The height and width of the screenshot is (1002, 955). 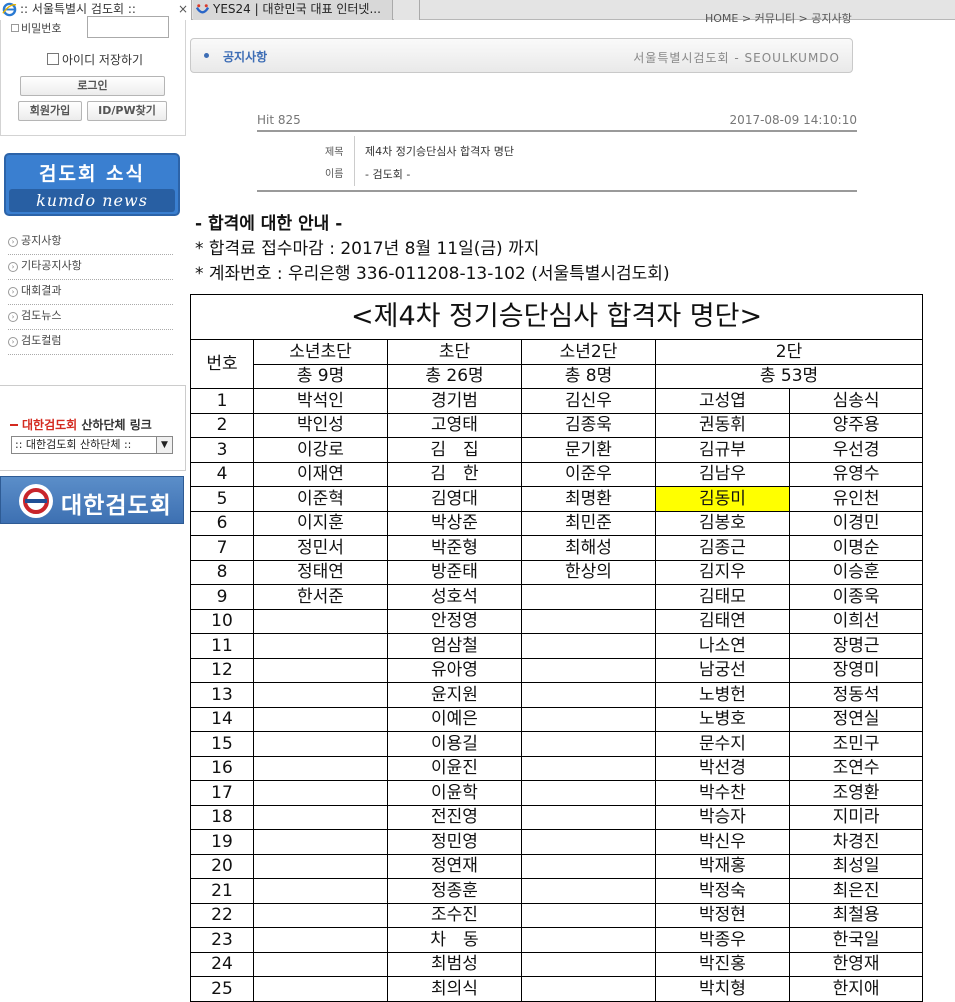 What do you see at coordinates (856, 719) in the screenshot?
I see `name-cell: 정연실` at bounding box center [856, 719].